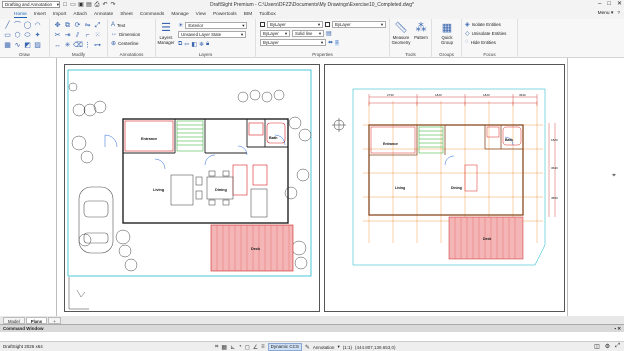 Image resolution: width=624 pixels, height=351 pixels. Describe the element at coordinates (483, 24) in the screenshot. I see `isolate-entities-button: ◈ Isolate Entities` at that location.